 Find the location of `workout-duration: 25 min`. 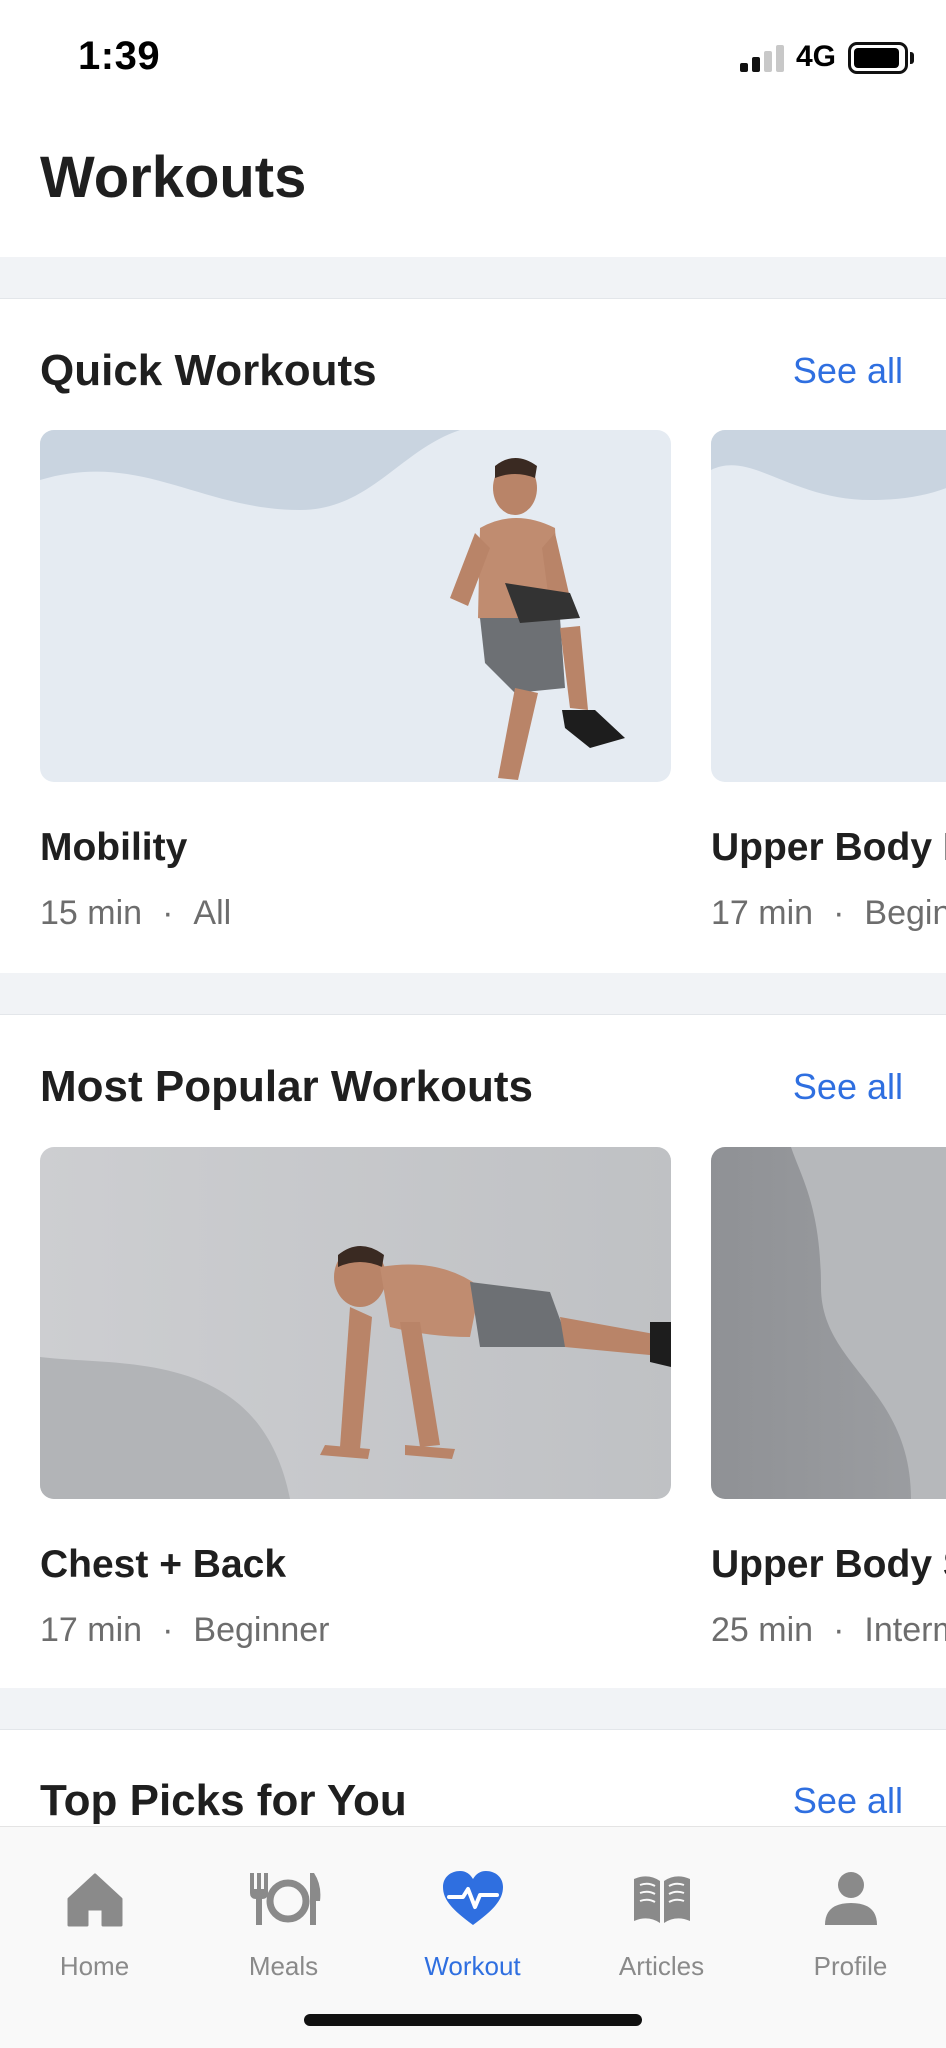

workout-duration: 25 min is located at coordinates (762, 1630).